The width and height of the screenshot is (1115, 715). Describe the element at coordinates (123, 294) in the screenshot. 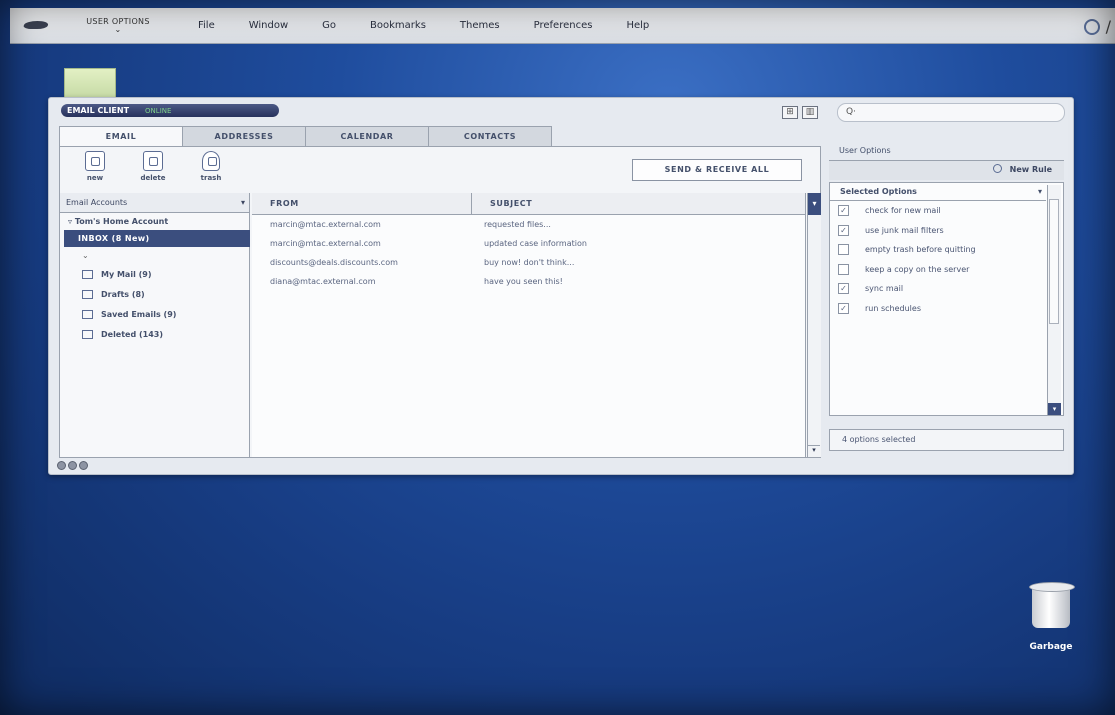

I see `folder-label: Drafts (8)` at that location.